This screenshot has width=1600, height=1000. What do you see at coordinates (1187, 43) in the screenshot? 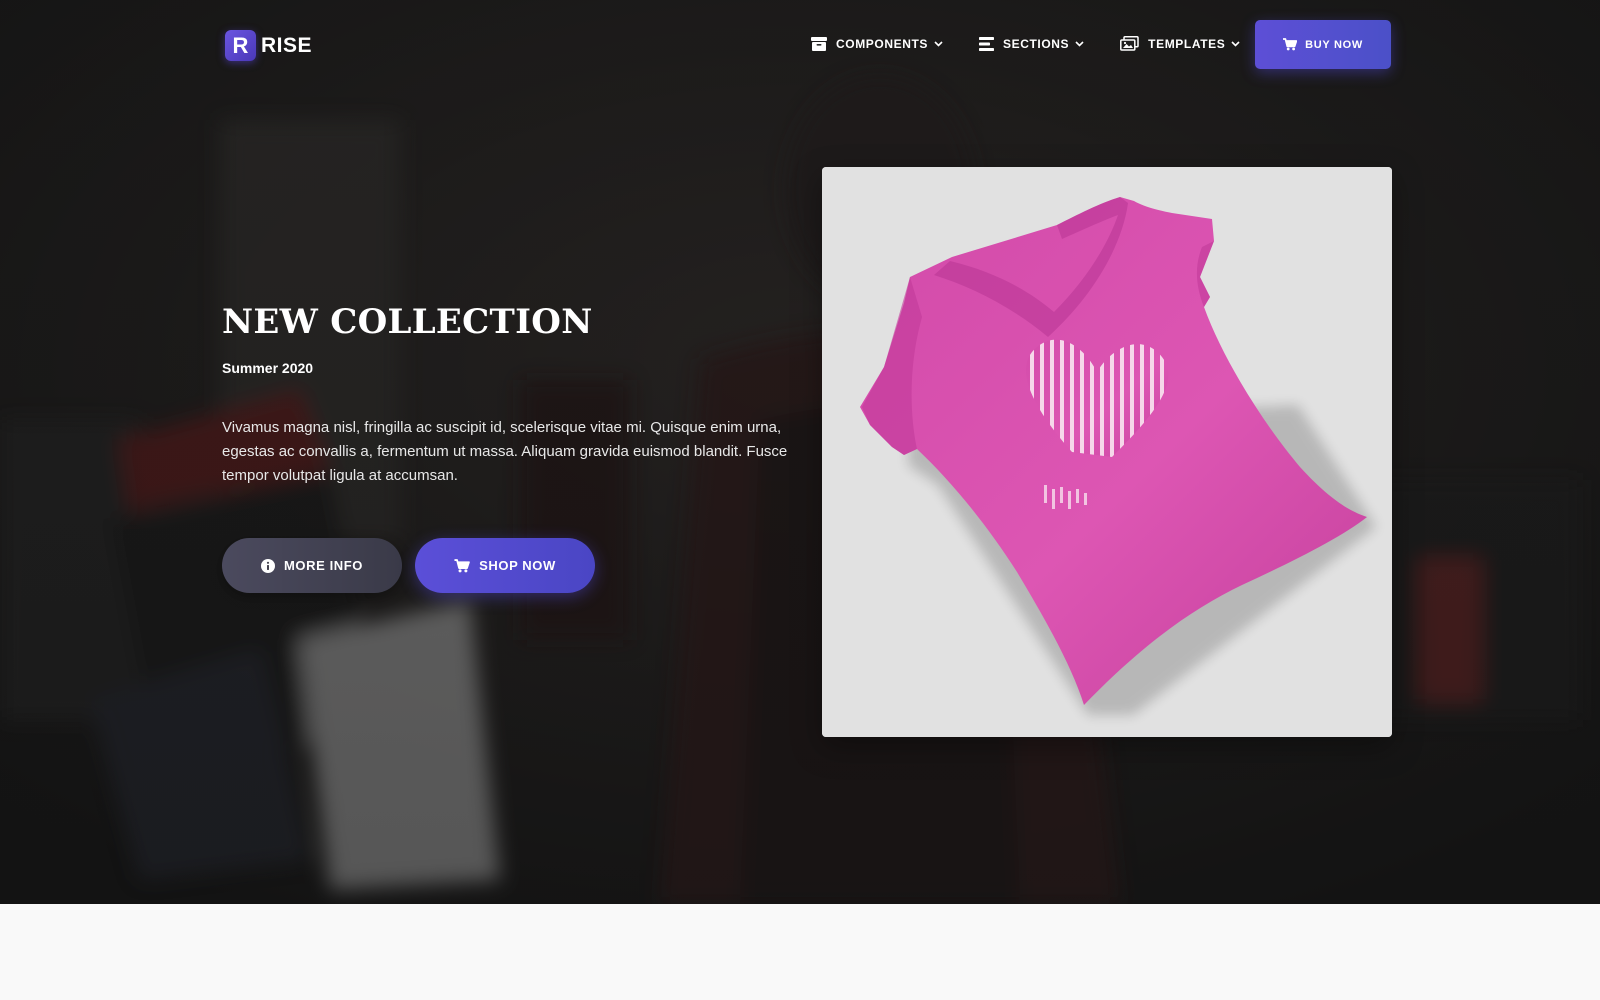
I see `nav-item-label: TEMPLATES` at bounding box center [1187, 43].